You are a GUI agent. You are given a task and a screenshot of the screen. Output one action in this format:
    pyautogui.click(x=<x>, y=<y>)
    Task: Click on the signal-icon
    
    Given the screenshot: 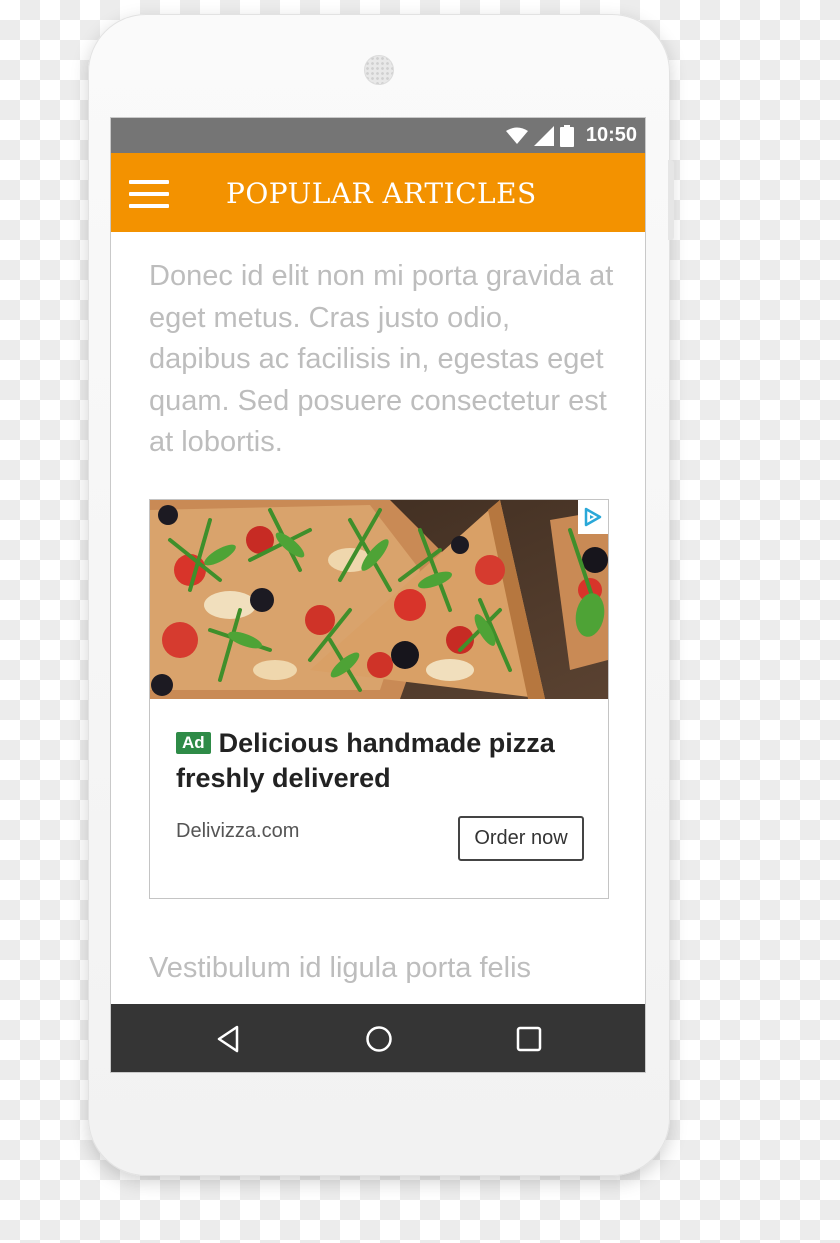 What is the action you would take?
    pyautogui.click(x=543, y=135)
    